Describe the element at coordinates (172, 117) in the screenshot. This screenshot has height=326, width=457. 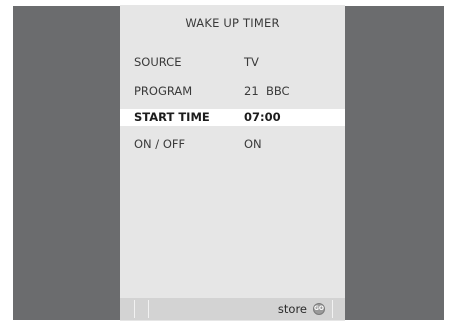
I see `row-label: START TIME` at that location.